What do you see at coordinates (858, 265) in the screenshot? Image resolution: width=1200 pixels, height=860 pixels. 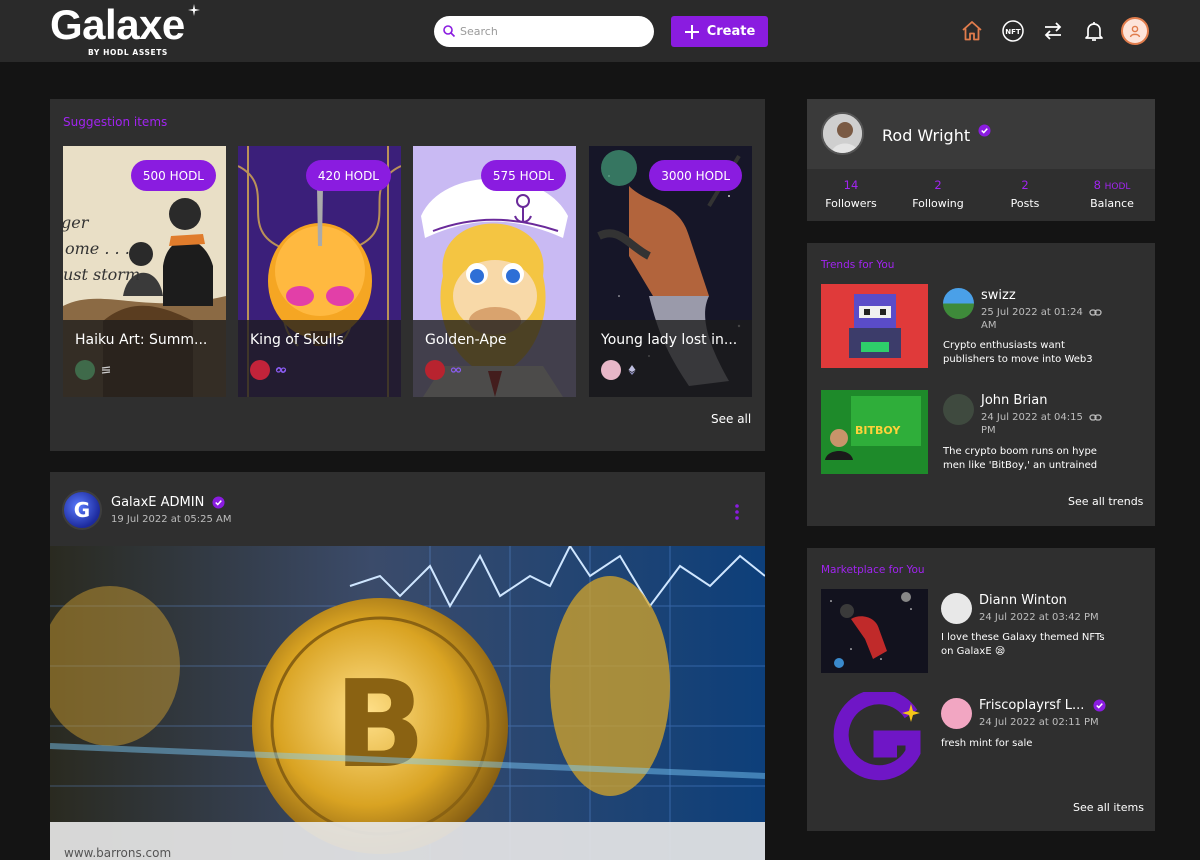 I see `trends-title: Trends for You` at bounding box center [858, 265].